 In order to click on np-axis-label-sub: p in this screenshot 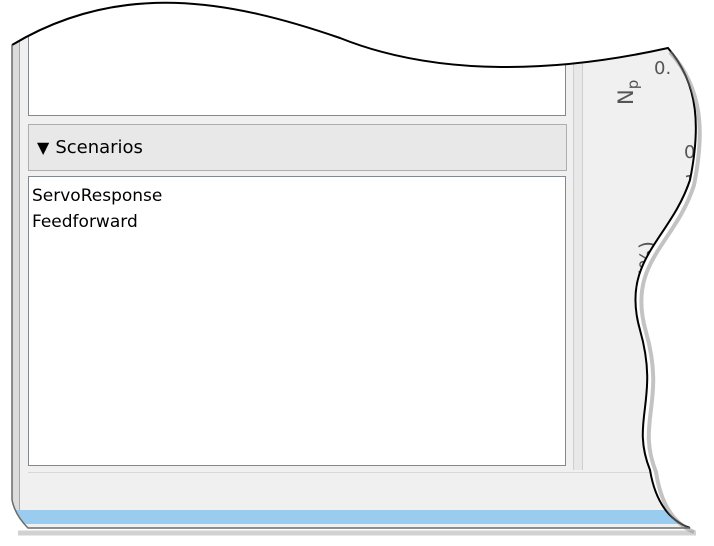, I will do `click(633, 84)`.